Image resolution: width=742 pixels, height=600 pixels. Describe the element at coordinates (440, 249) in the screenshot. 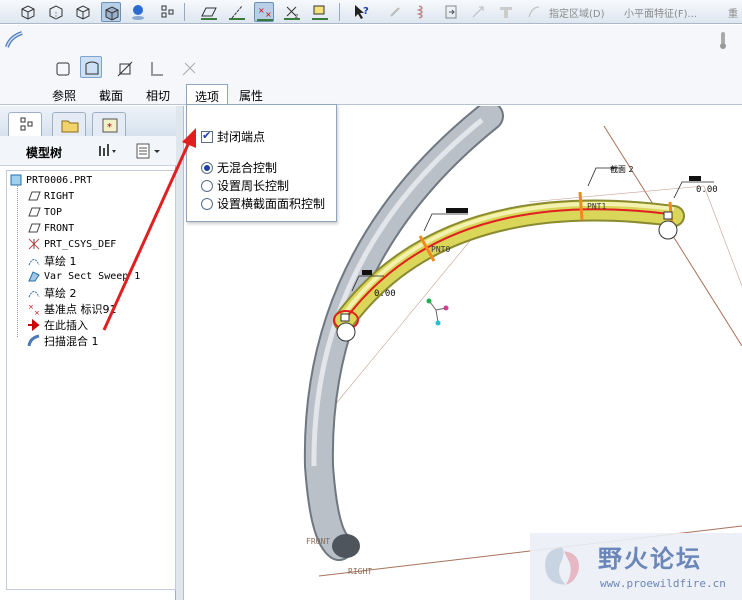

I see `pnt0-label: PNT0` at that location.